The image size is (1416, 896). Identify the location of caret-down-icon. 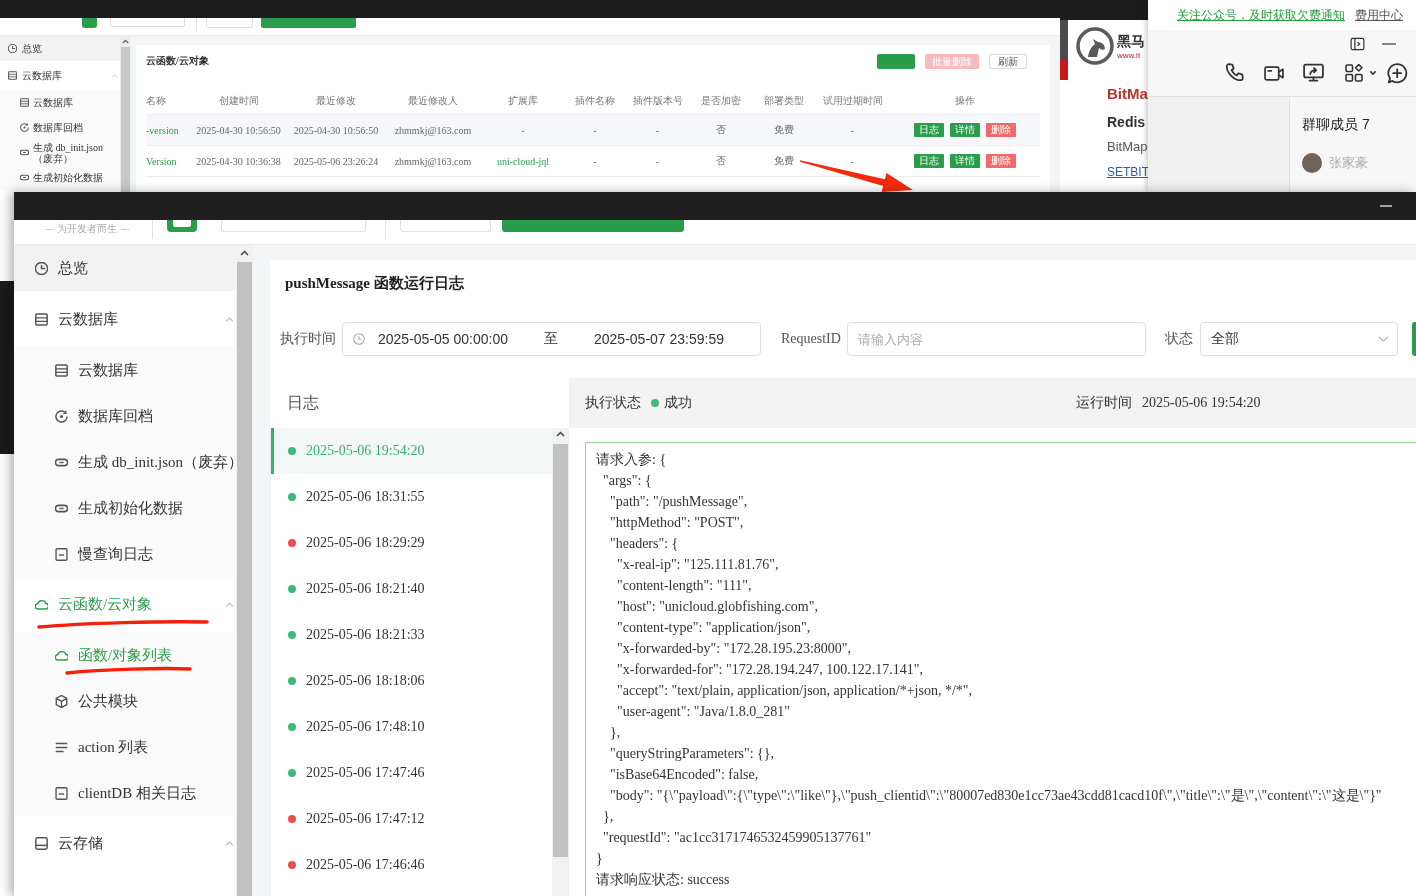
(1373, 73).